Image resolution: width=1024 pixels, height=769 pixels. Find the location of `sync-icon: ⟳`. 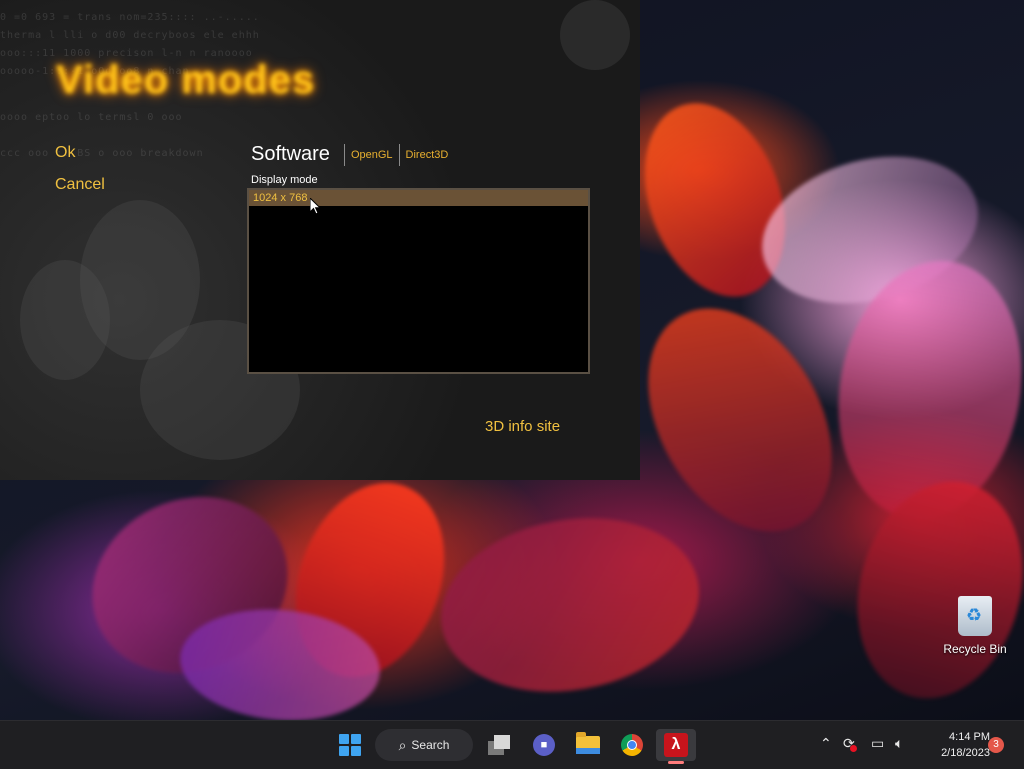

sync-icon: ⟳ is located at coordinates (850, 743).